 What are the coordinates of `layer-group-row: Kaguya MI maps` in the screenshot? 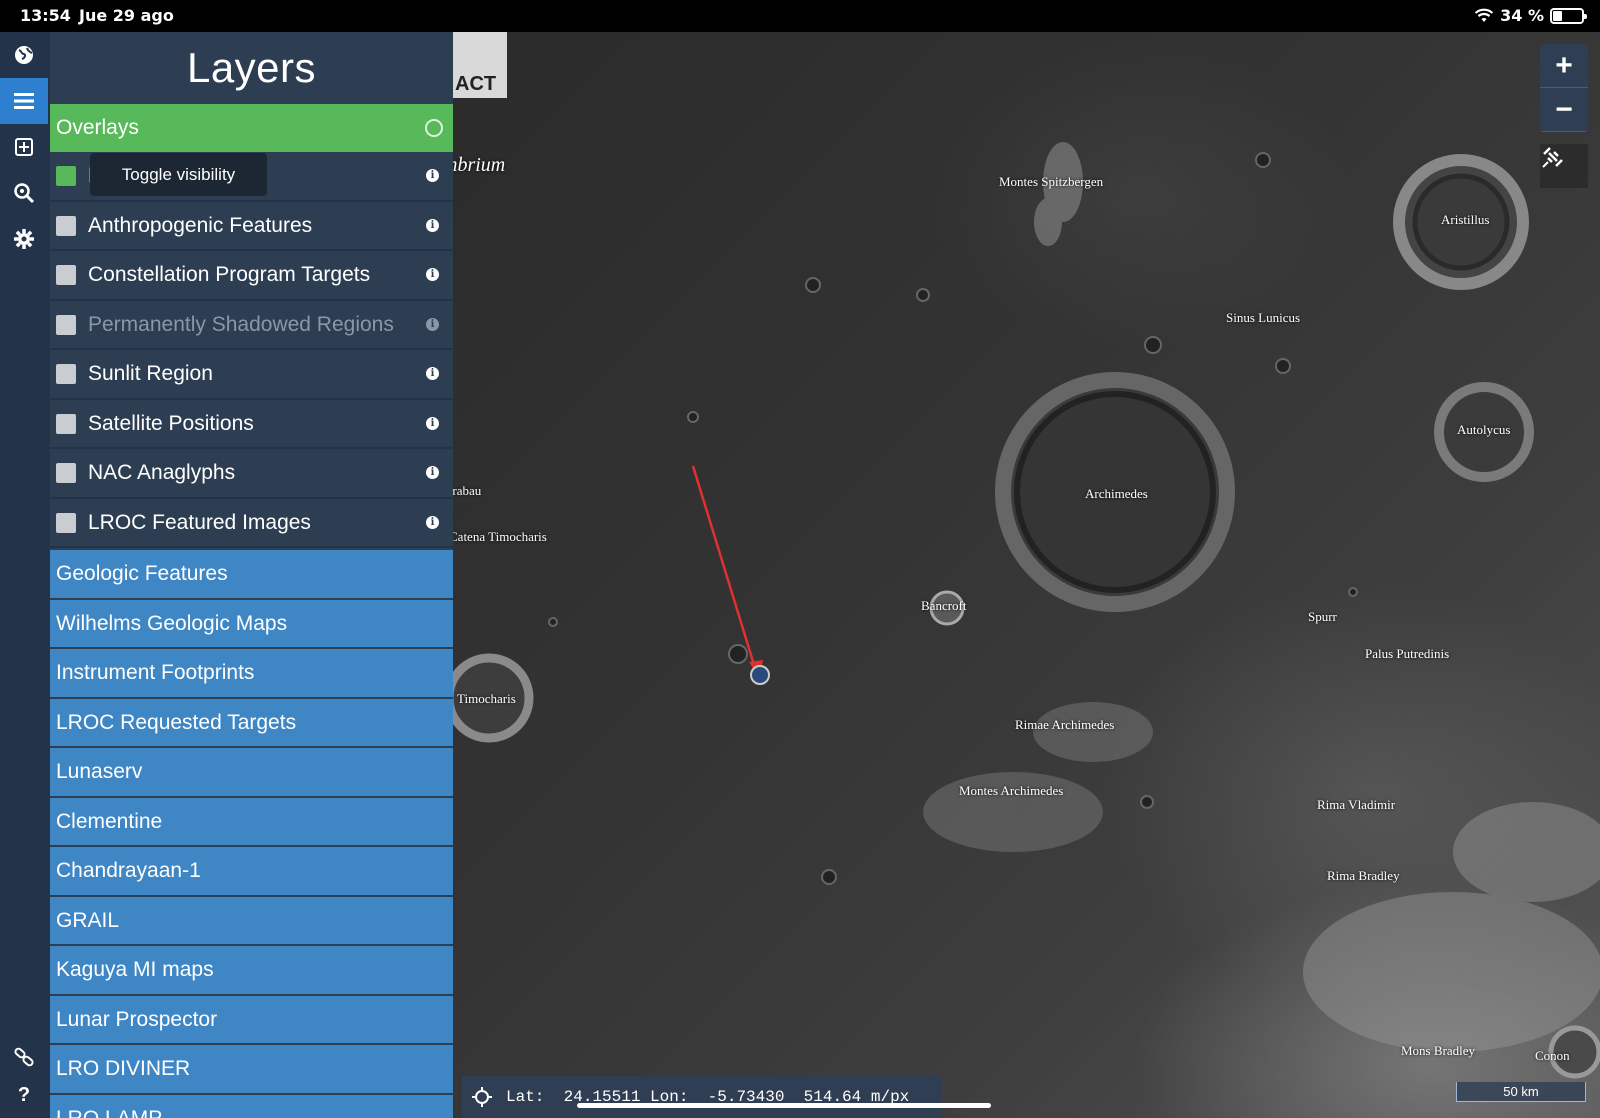 It's located at (251, 971).